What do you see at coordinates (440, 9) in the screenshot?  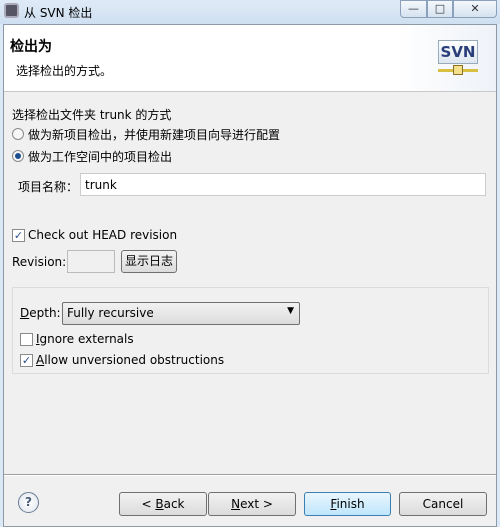 I see `maximize-button: □` at bounding box center [440, 9].